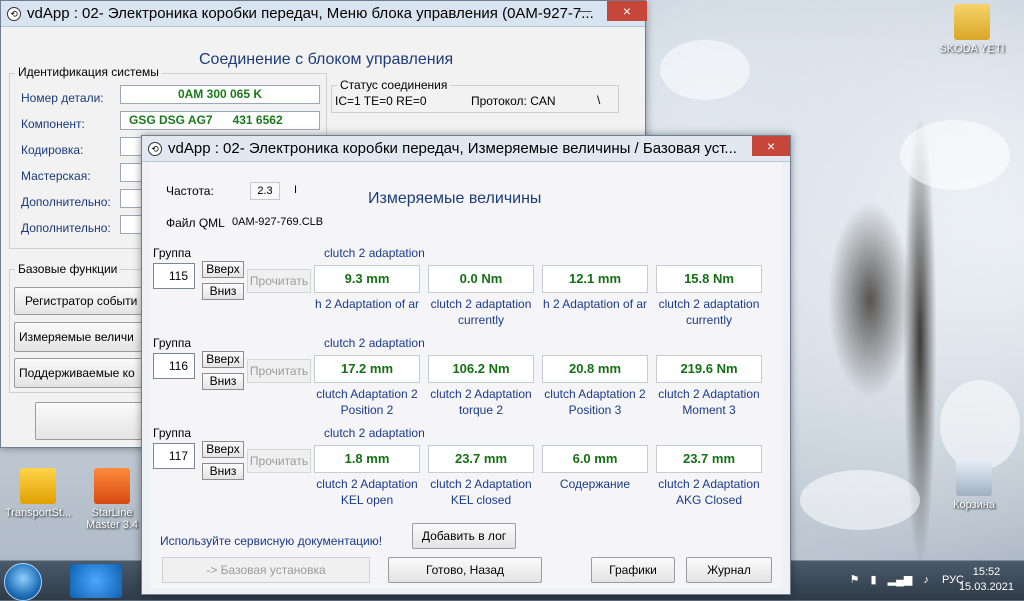 The image size is (1024, 601). What do you see at coordinates (595, 459) in the screenshot?
I see `measure-value: 6.0 mm` at bounding box center [595, 459].